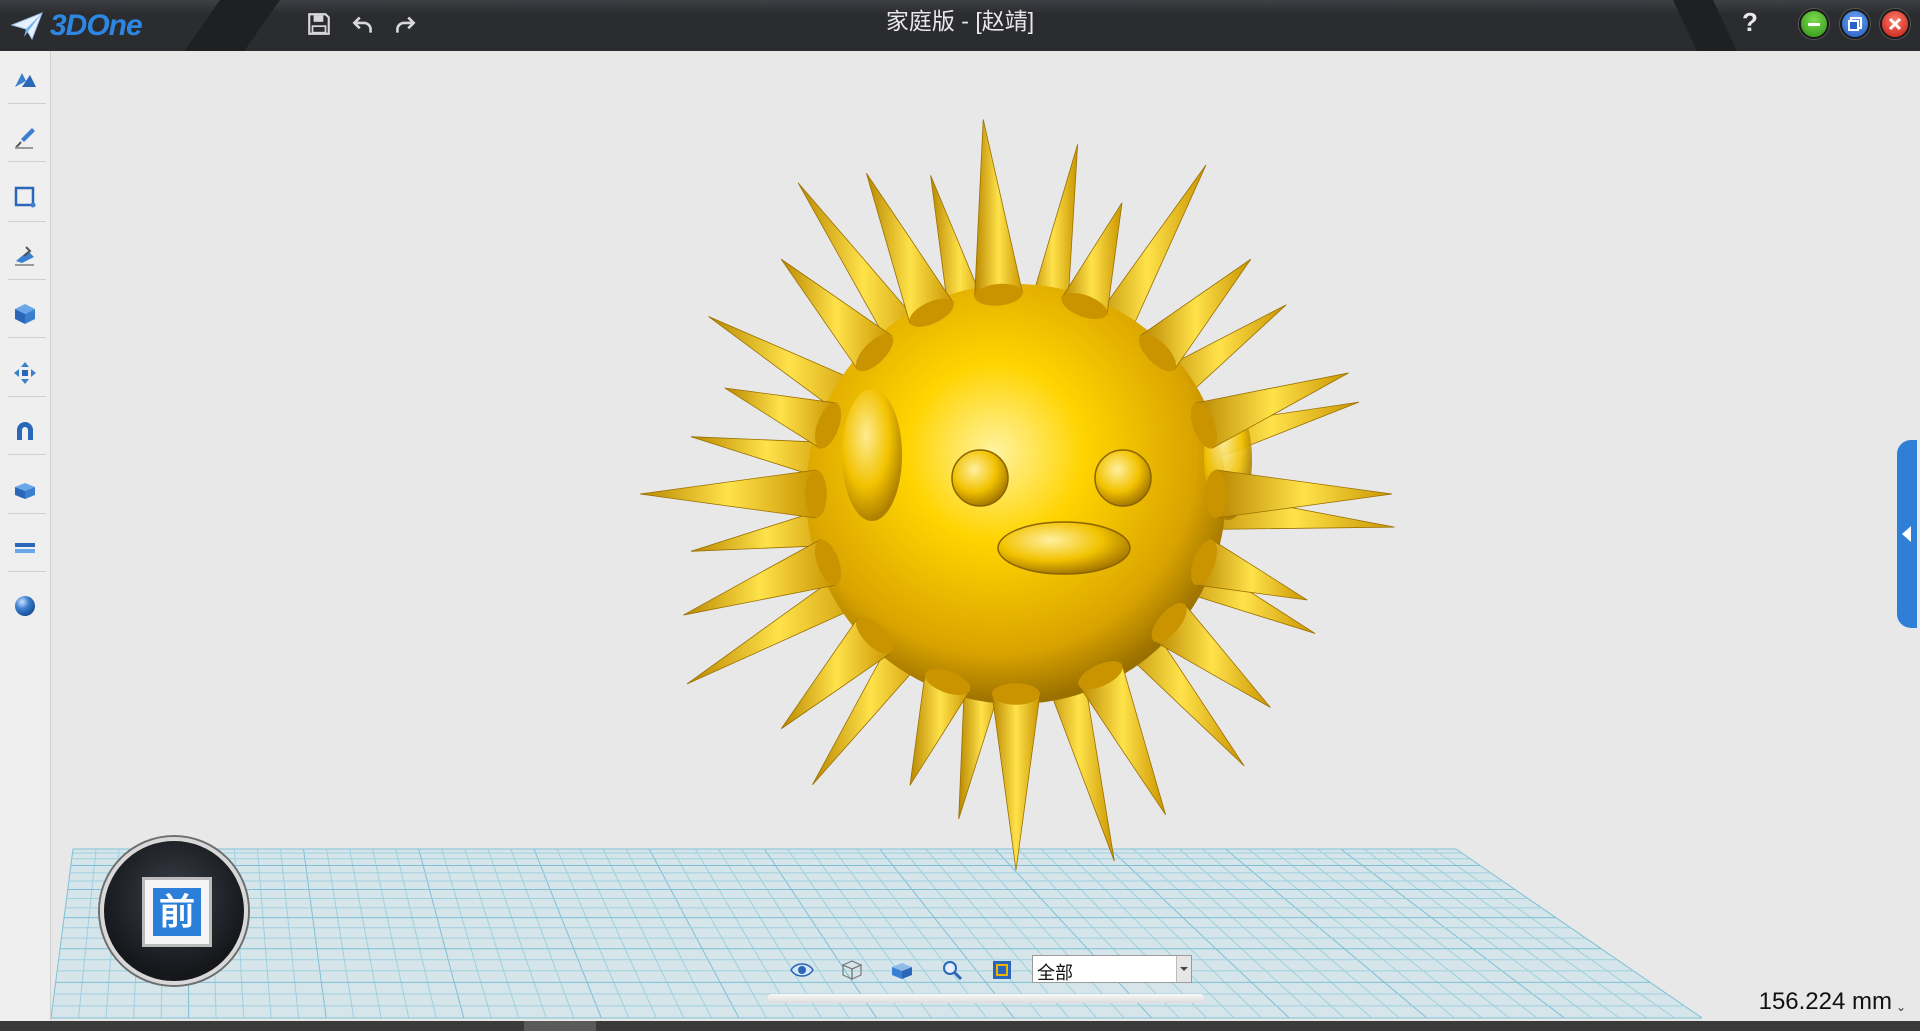 The image size is (1920, 1031). What do you see at coordinates (960, 7) in the screenshot?
I see `title-bar-shine` at bounding box center [960, 7].